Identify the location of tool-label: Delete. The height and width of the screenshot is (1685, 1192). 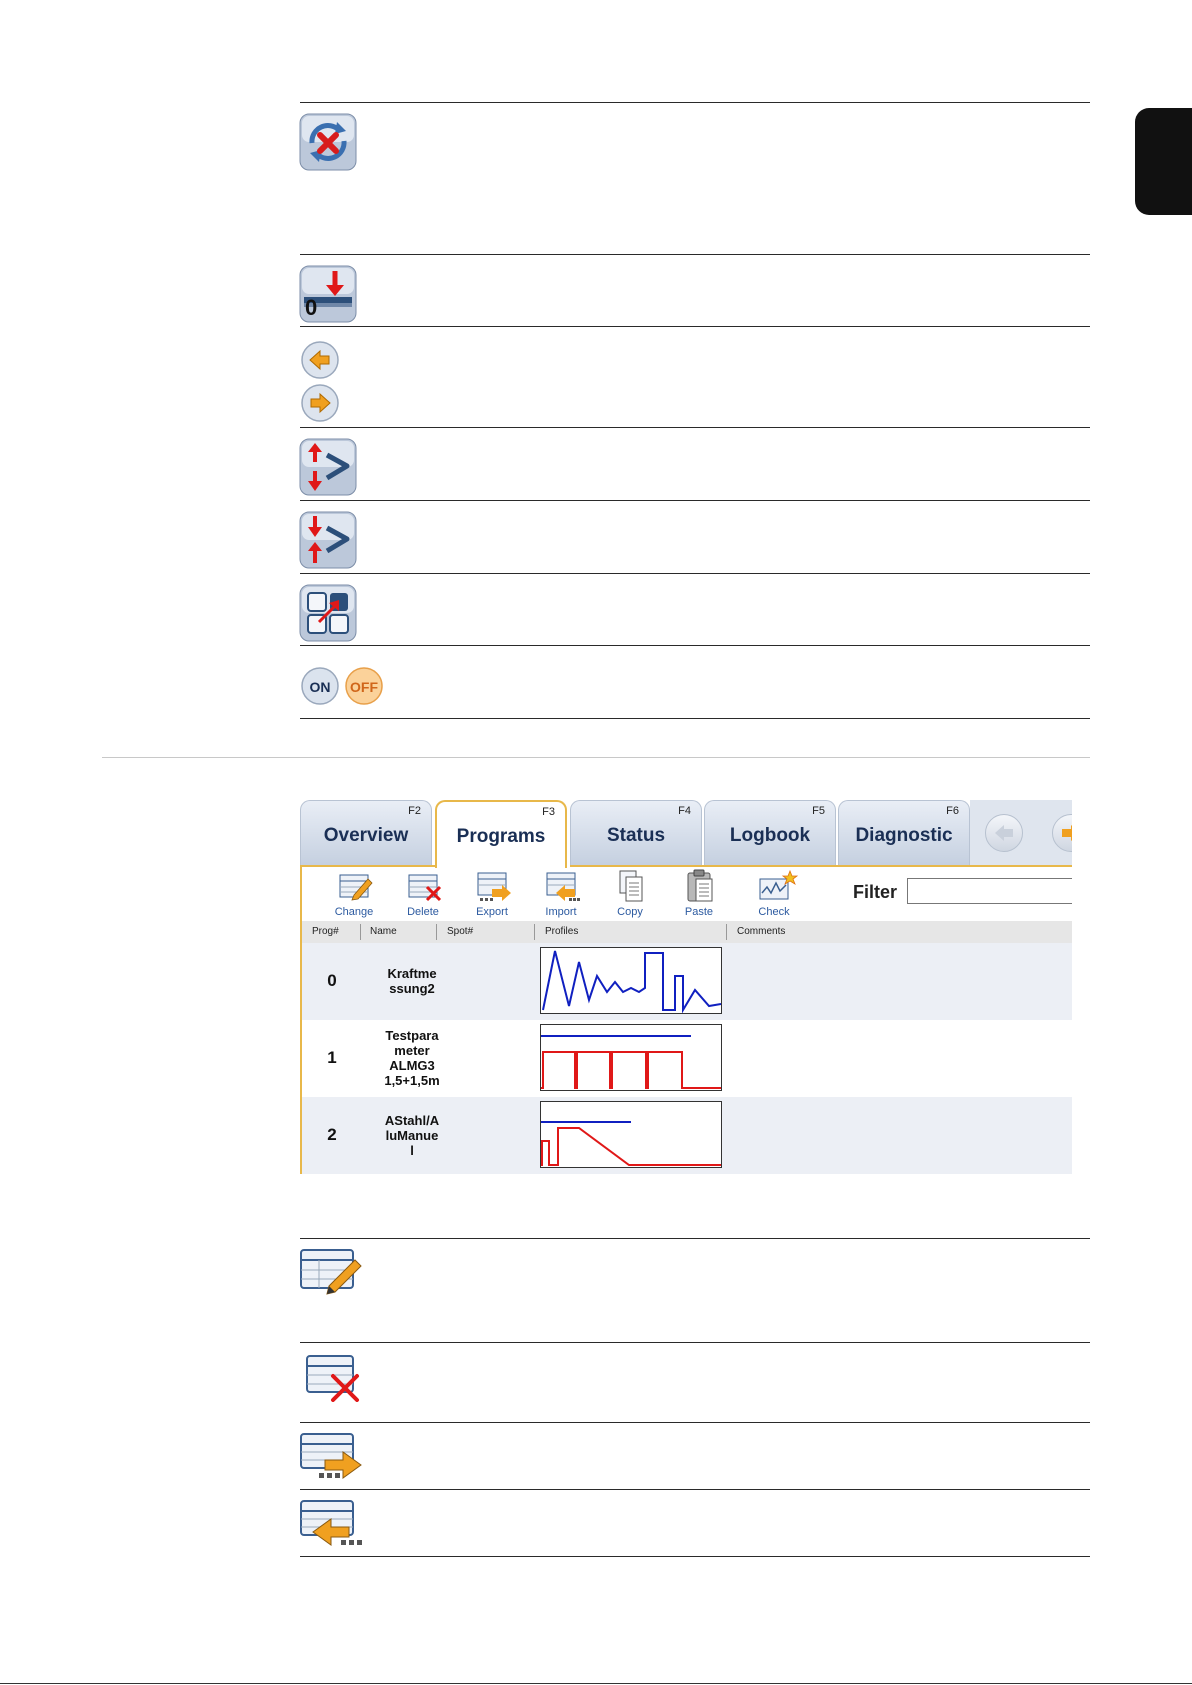
(423, 912).